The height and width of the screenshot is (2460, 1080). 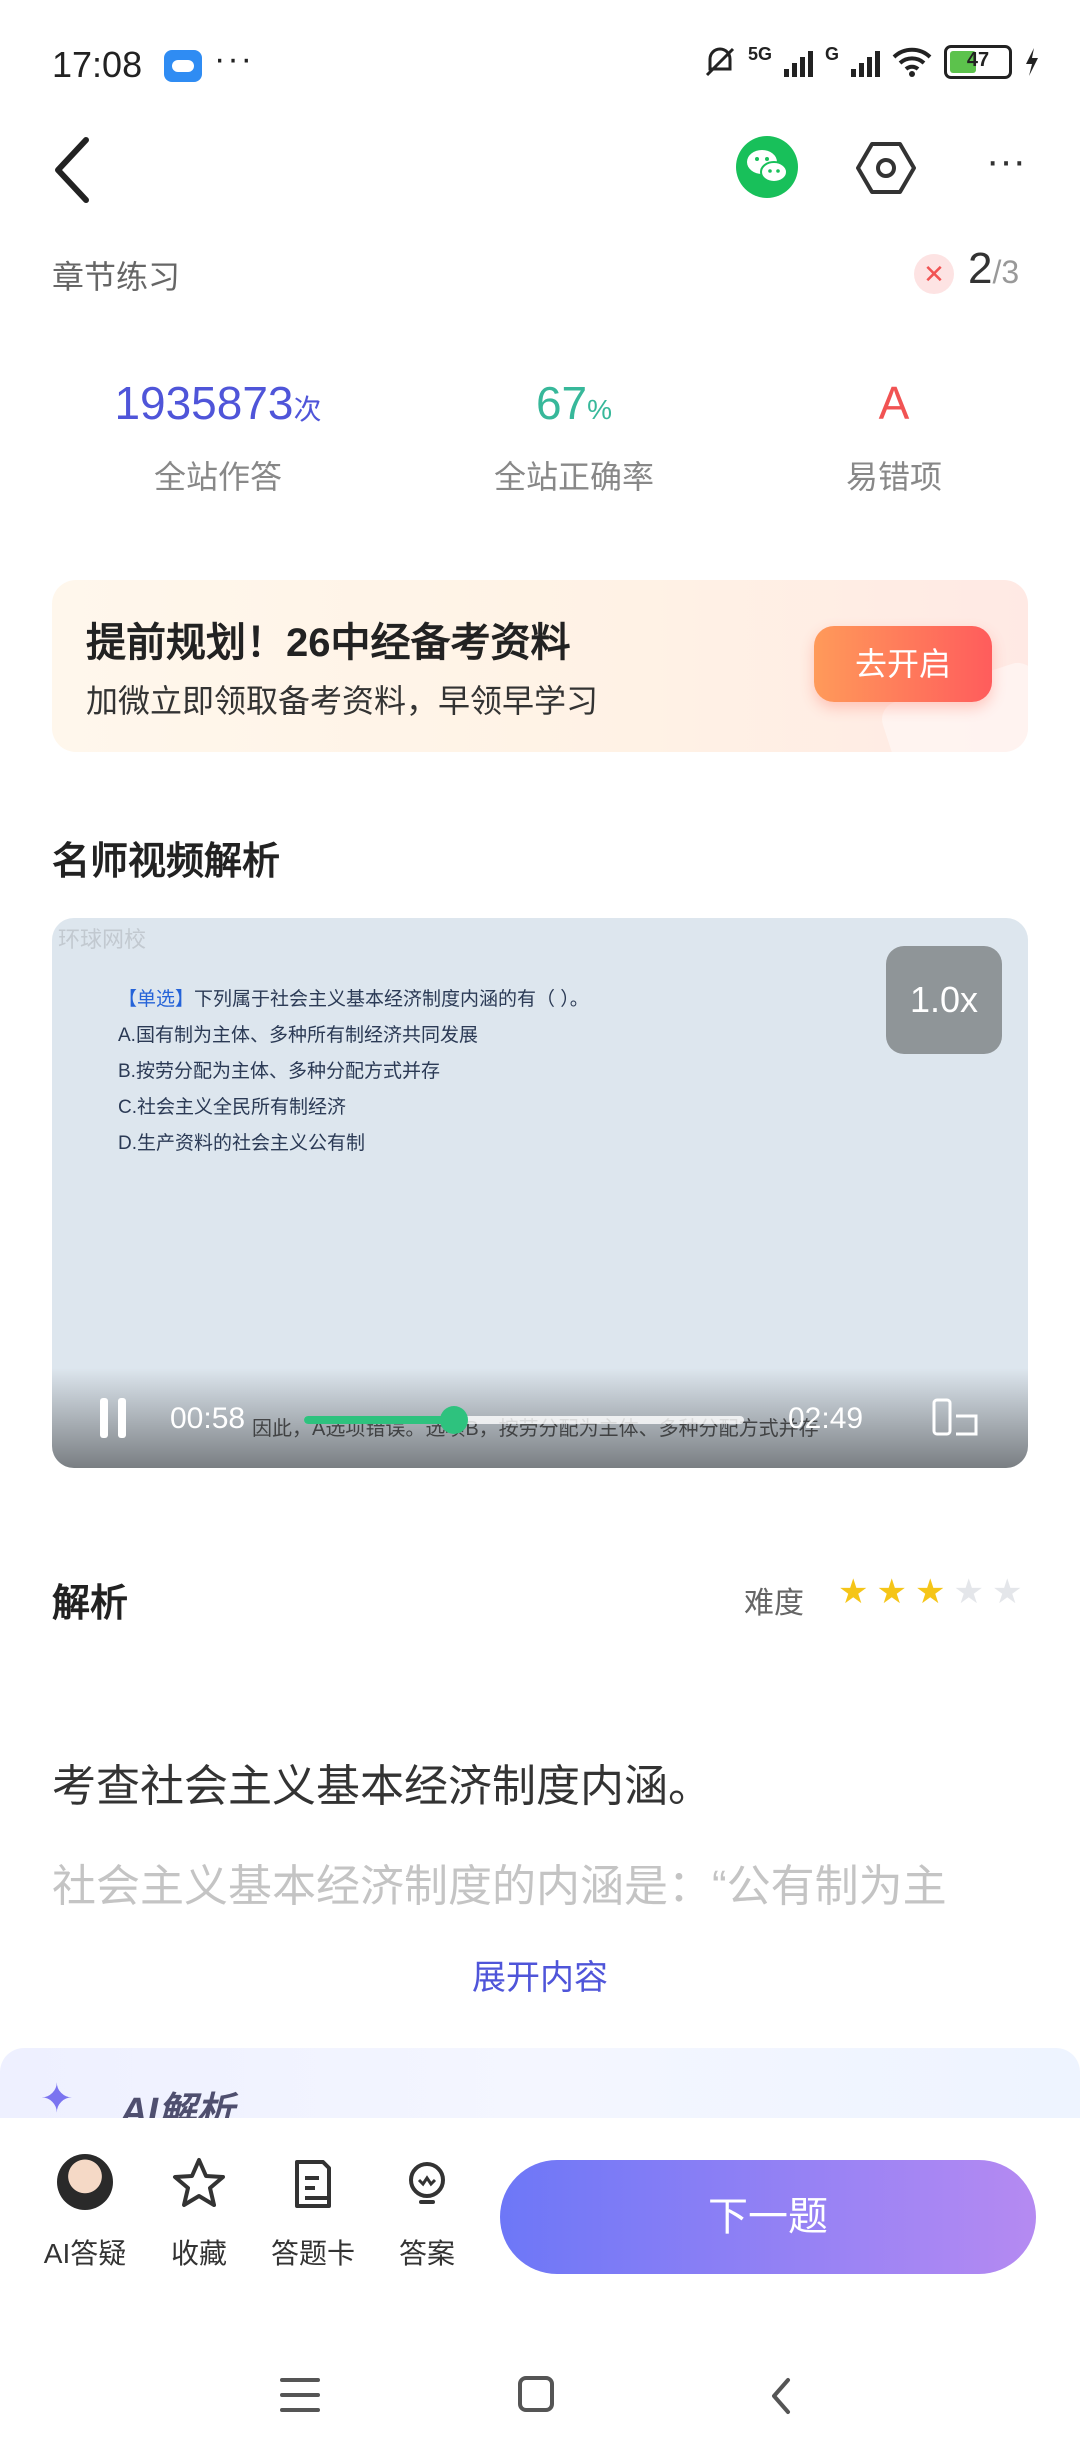 I want to click on banner-title: 提前规划！26中经备考资料, so click(x=328, y=643).